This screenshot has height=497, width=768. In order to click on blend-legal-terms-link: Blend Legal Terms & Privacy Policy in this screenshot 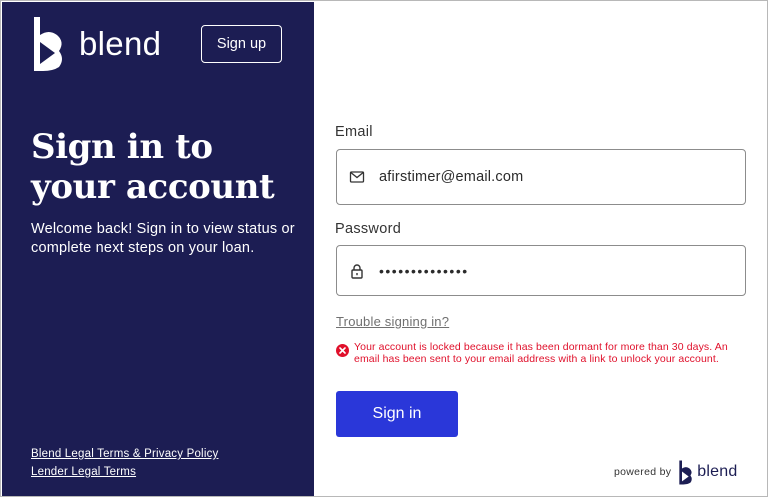, I will do `click(124, 454)`.